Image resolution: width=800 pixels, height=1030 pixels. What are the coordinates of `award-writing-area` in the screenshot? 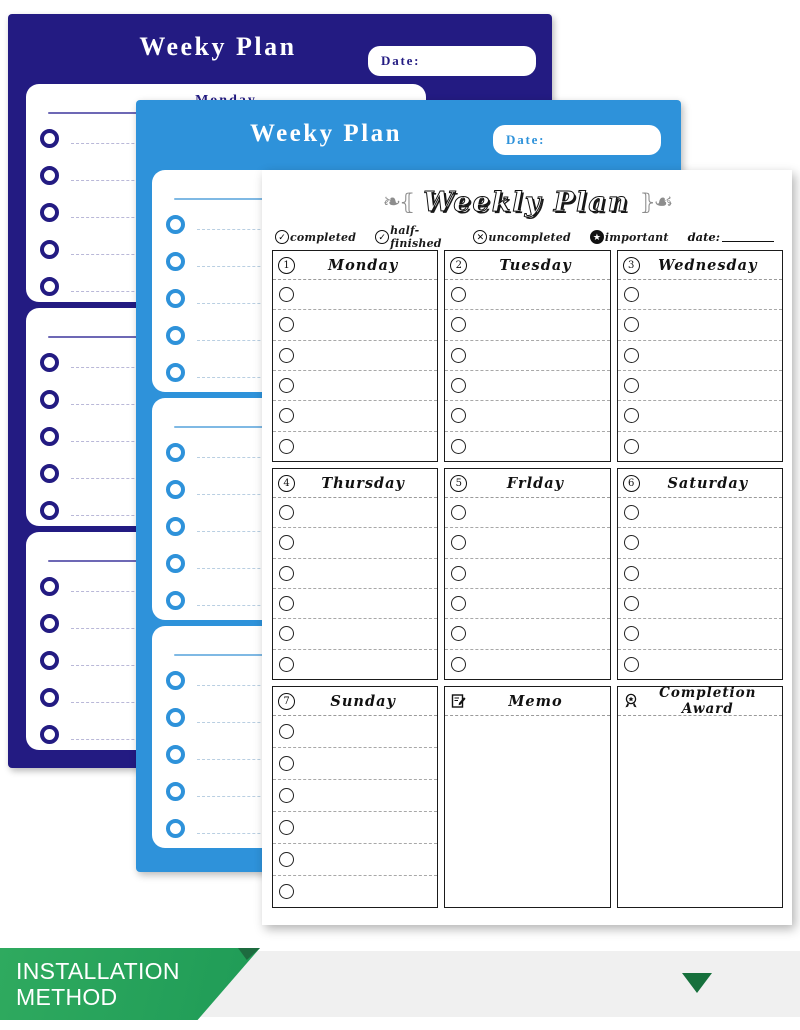 It's located at (700, 811).